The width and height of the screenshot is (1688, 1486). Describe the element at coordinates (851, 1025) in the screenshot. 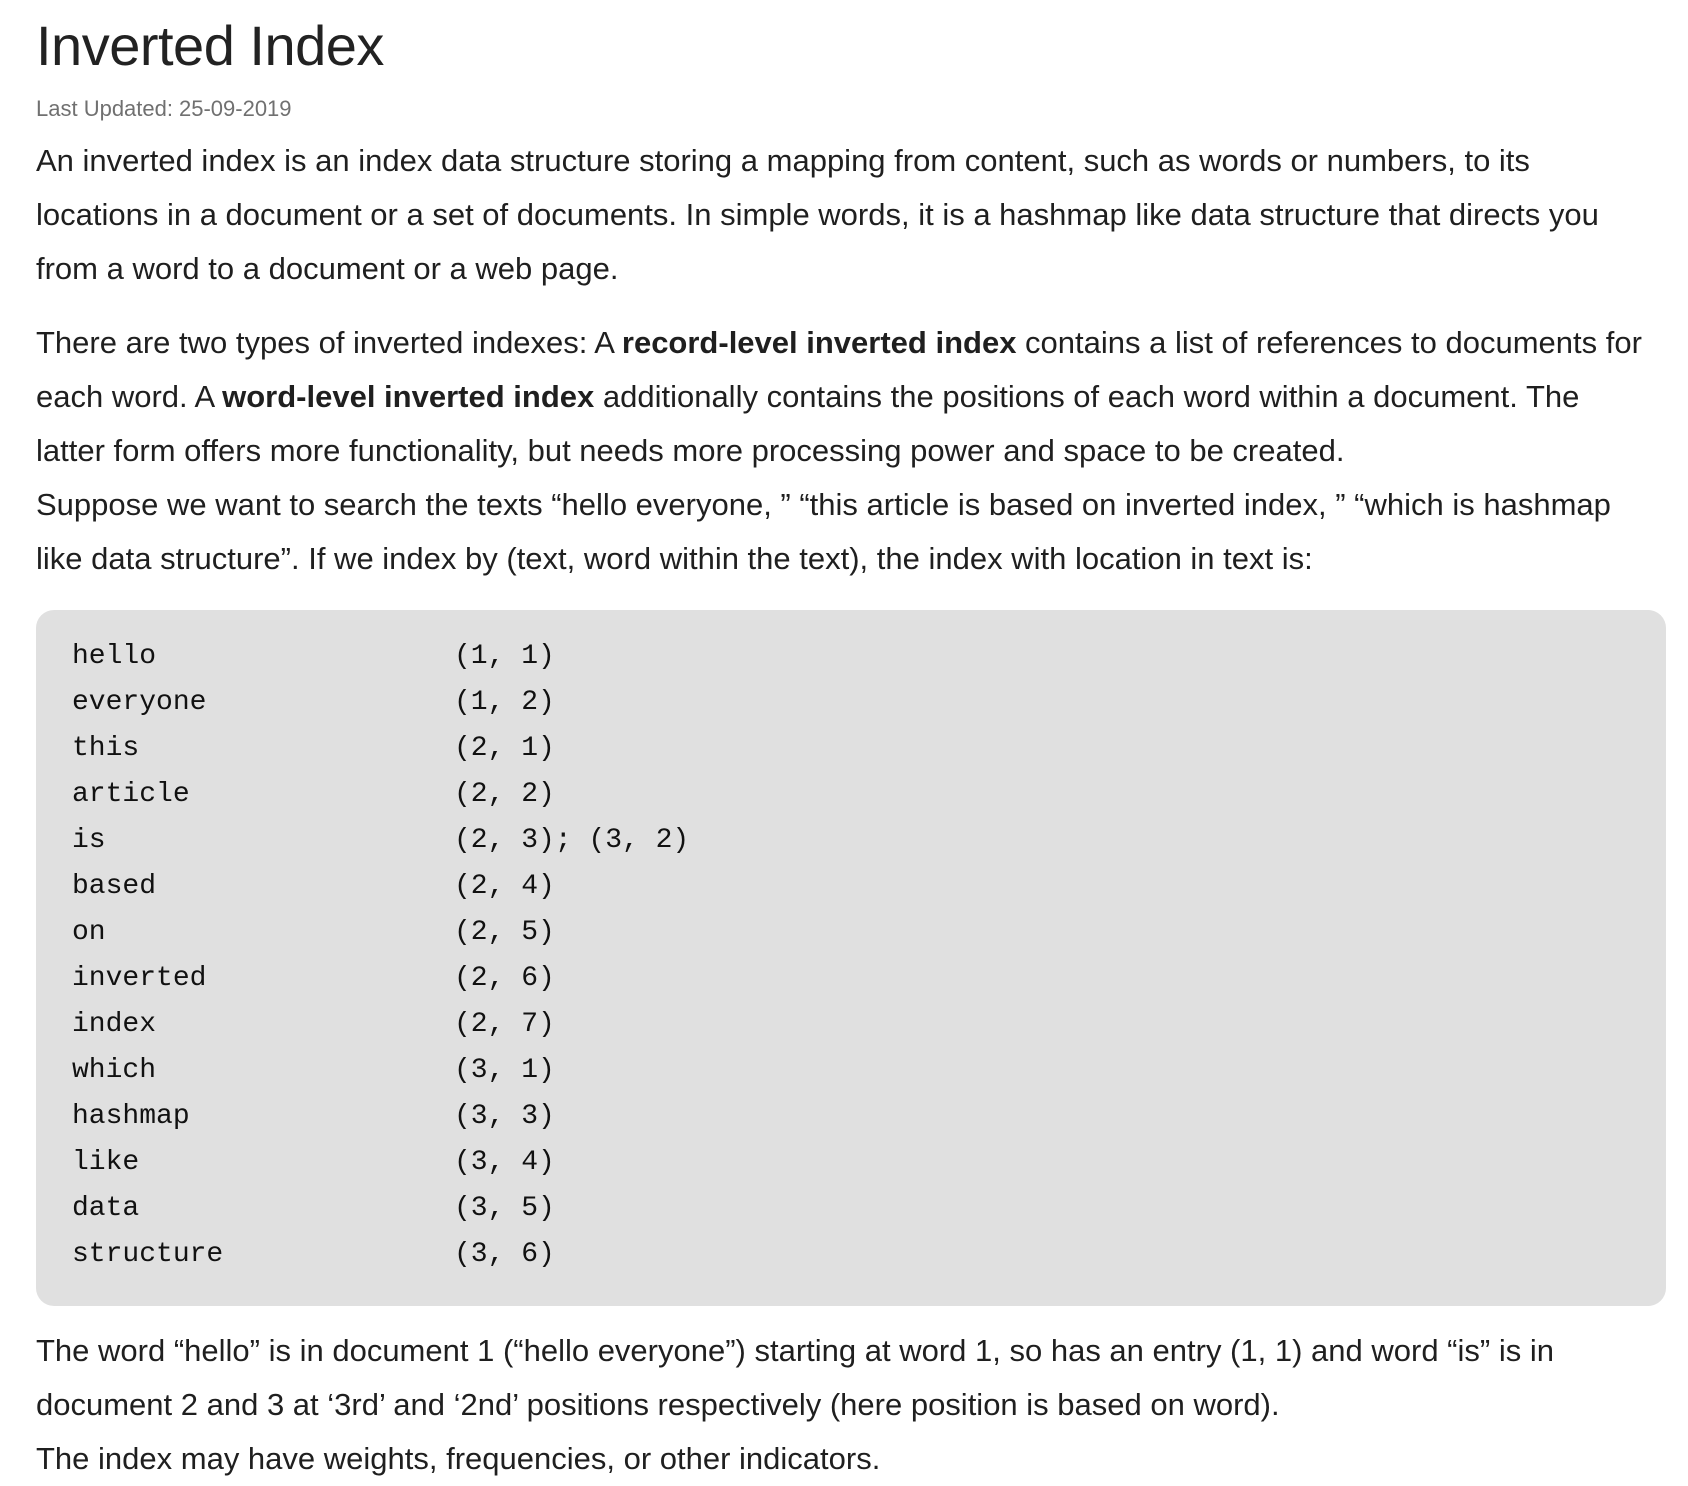

I see `index-row: index (2, 7)` at that location.